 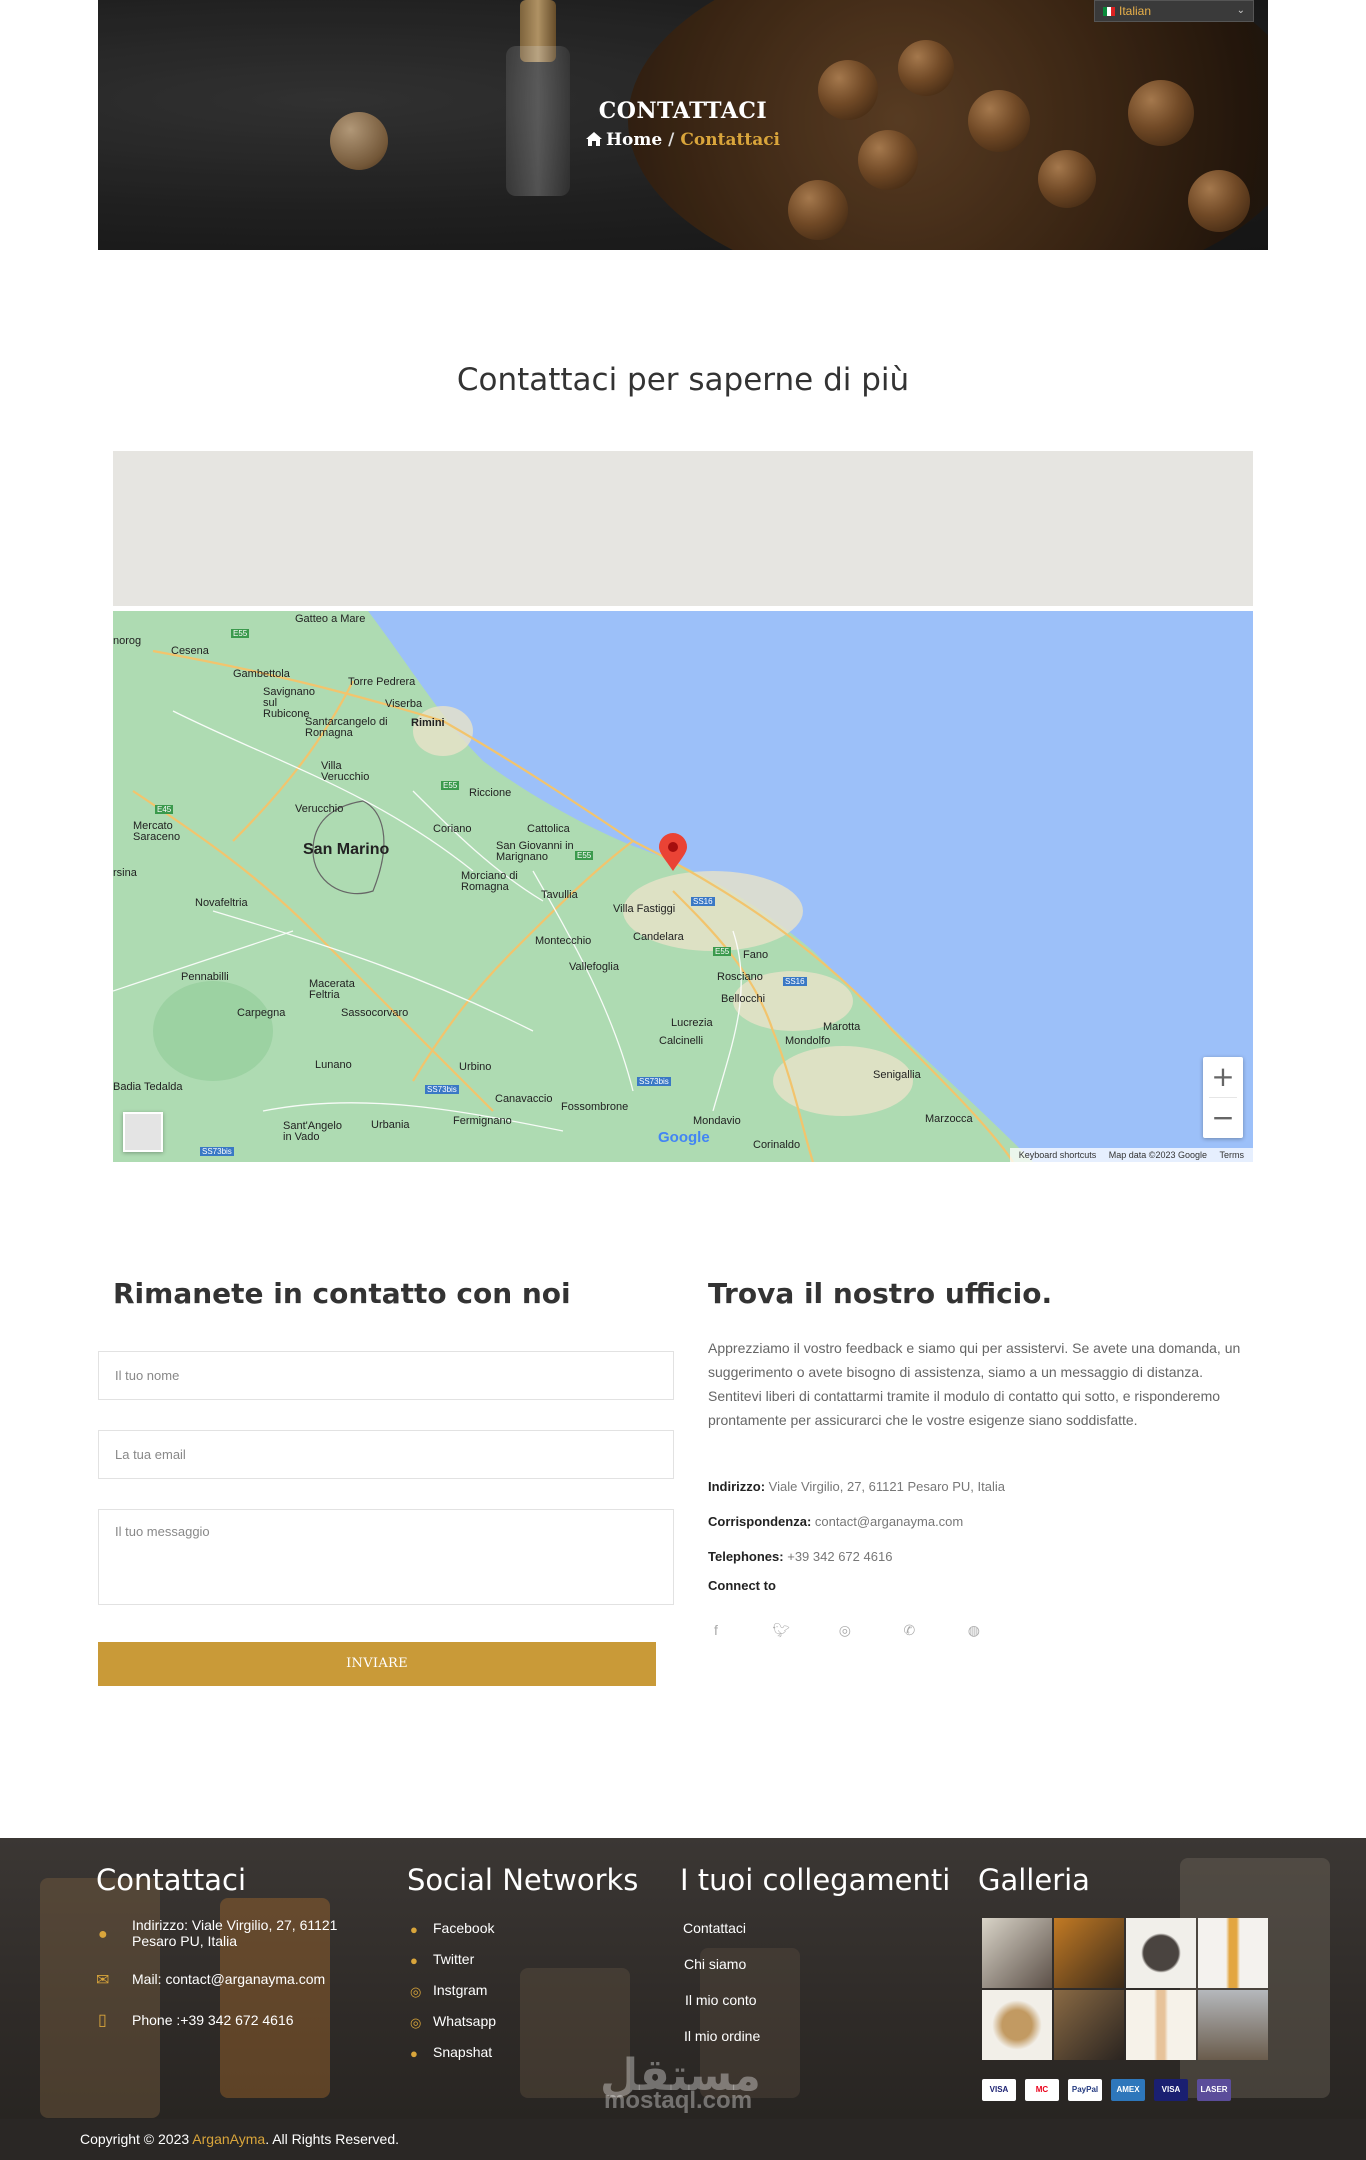 I want to click on road-shield: SS16, so click(x=703, y=901).